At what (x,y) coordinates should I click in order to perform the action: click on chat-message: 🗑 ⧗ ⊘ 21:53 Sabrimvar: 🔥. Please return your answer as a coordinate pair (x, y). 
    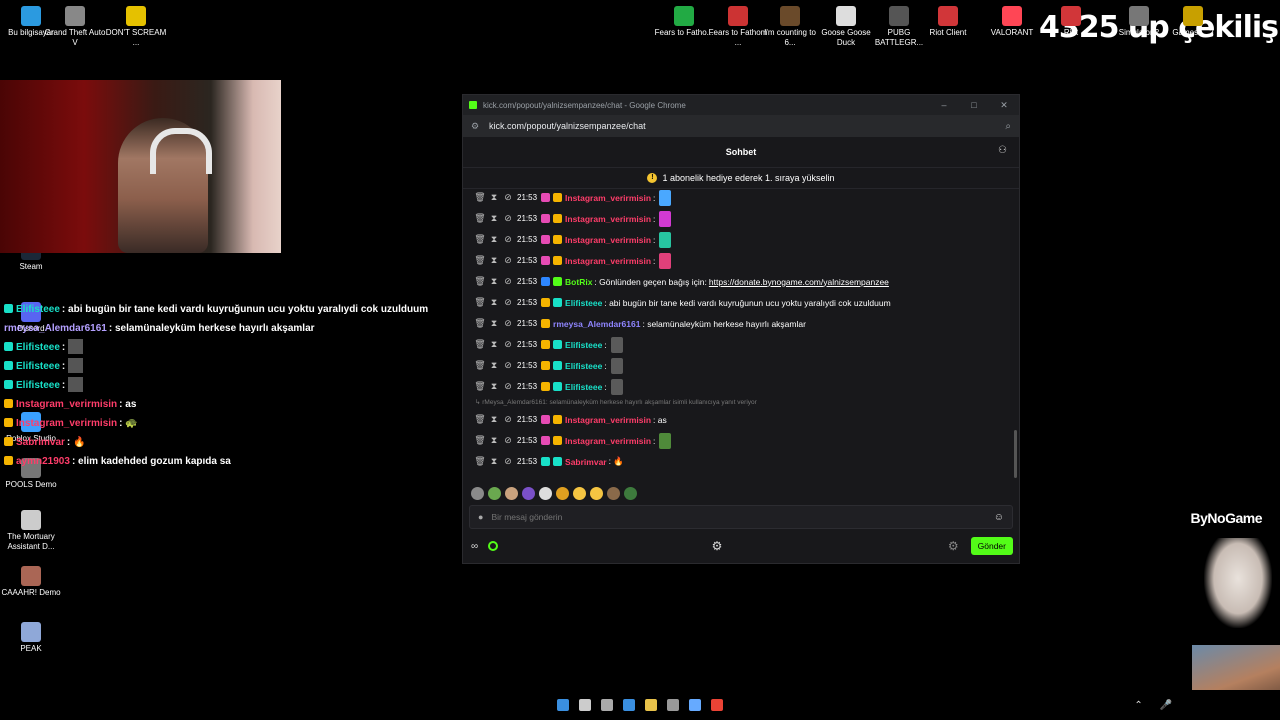
    Looking at the image, I should click on (743, 461).